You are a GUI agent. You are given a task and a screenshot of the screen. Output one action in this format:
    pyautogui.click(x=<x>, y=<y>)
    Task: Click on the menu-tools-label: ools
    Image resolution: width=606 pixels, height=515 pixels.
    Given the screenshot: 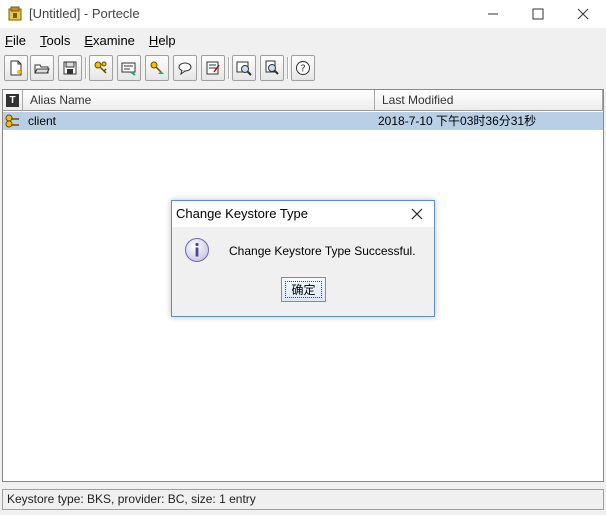 What is the action you would take?
    pyautogui.click(x=58, y=40)
    